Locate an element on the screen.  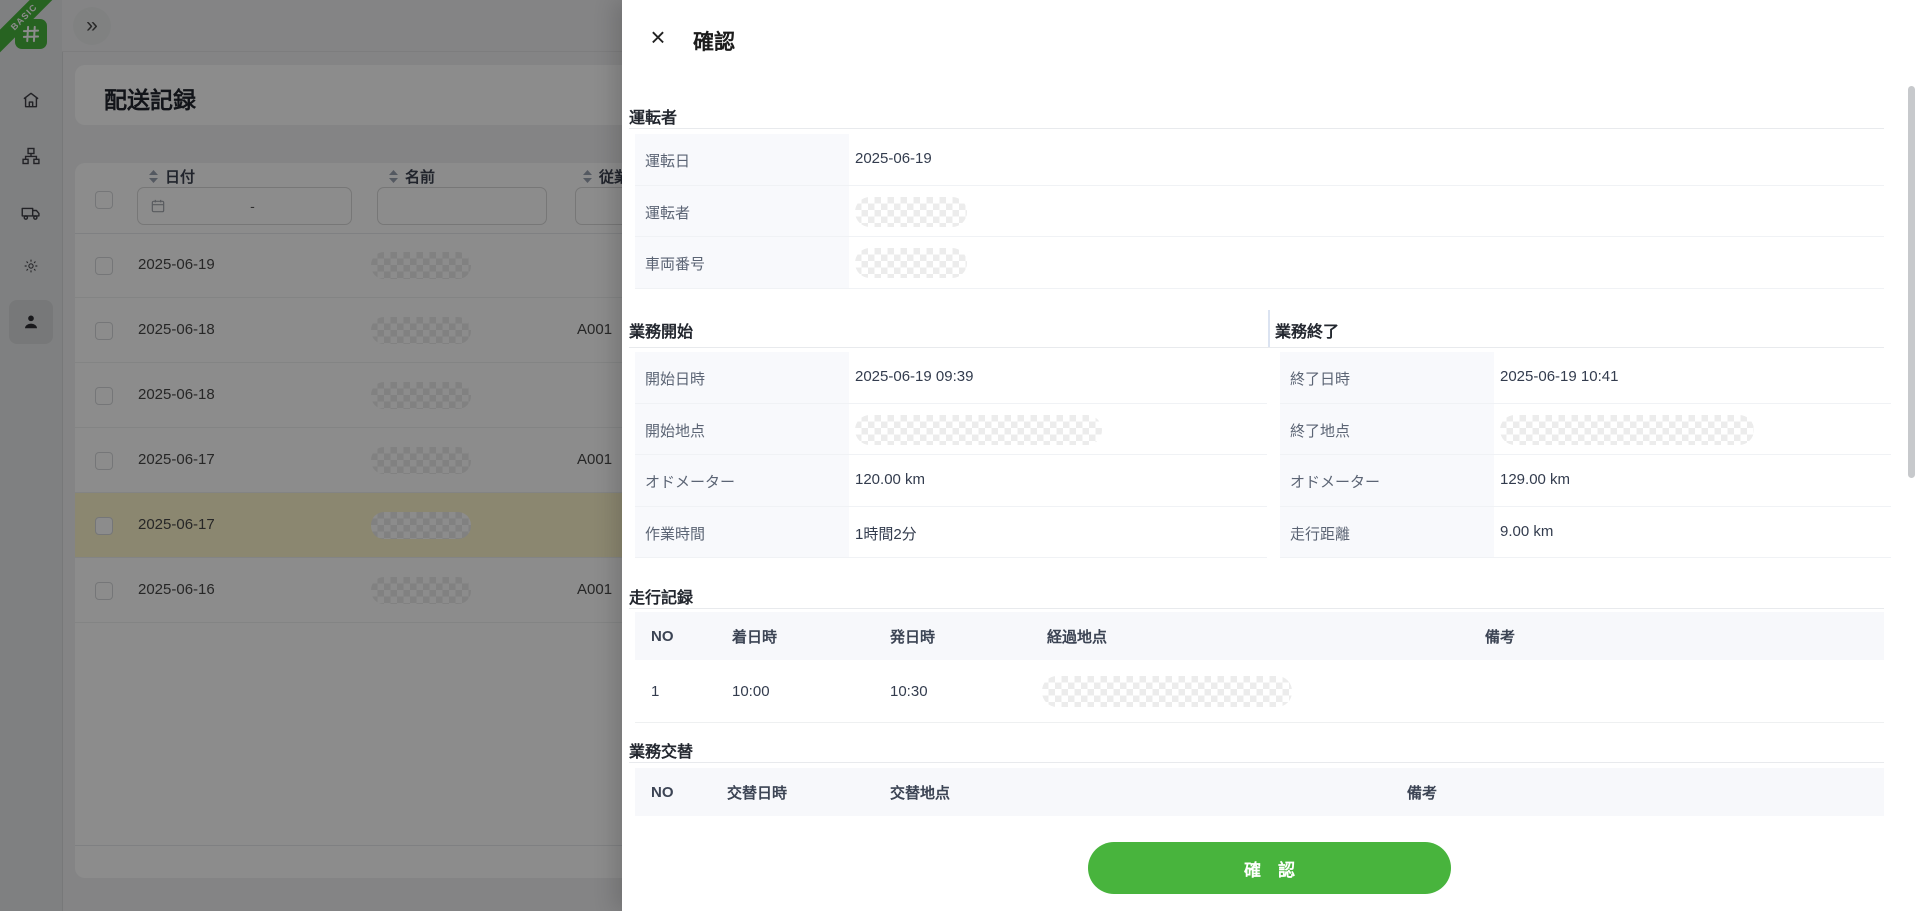
field-row: 開始日時 2025-06-19 09:39 is located at coordinates (951, 378).